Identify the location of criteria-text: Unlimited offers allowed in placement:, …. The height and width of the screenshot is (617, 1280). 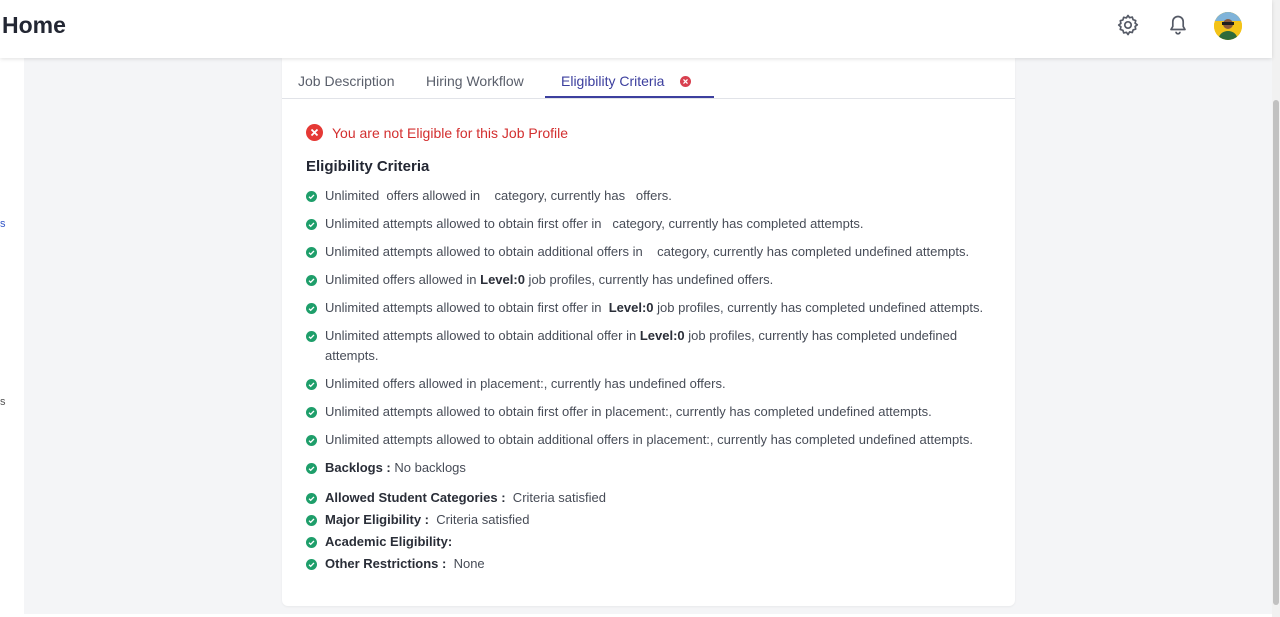
(525, 383).